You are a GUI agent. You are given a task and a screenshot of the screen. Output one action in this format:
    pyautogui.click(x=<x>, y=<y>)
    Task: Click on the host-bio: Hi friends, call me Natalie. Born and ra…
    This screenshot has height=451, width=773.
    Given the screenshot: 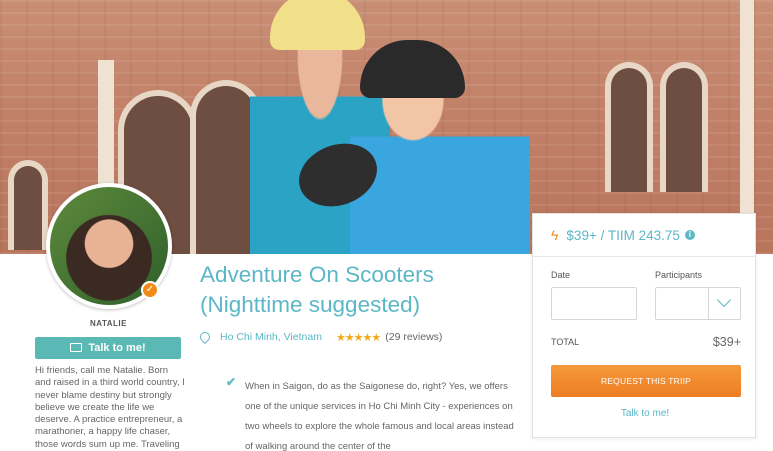 What is the action you would take?
    pyautogui.click(x=110, y=407)
    